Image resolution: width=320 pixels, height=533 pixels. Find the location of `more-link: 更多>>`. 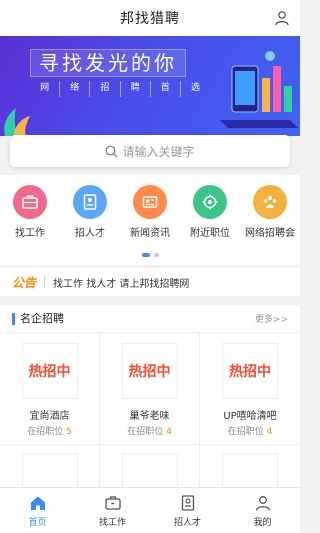

more-link: 更多>> is located at coordinates (271, 318).